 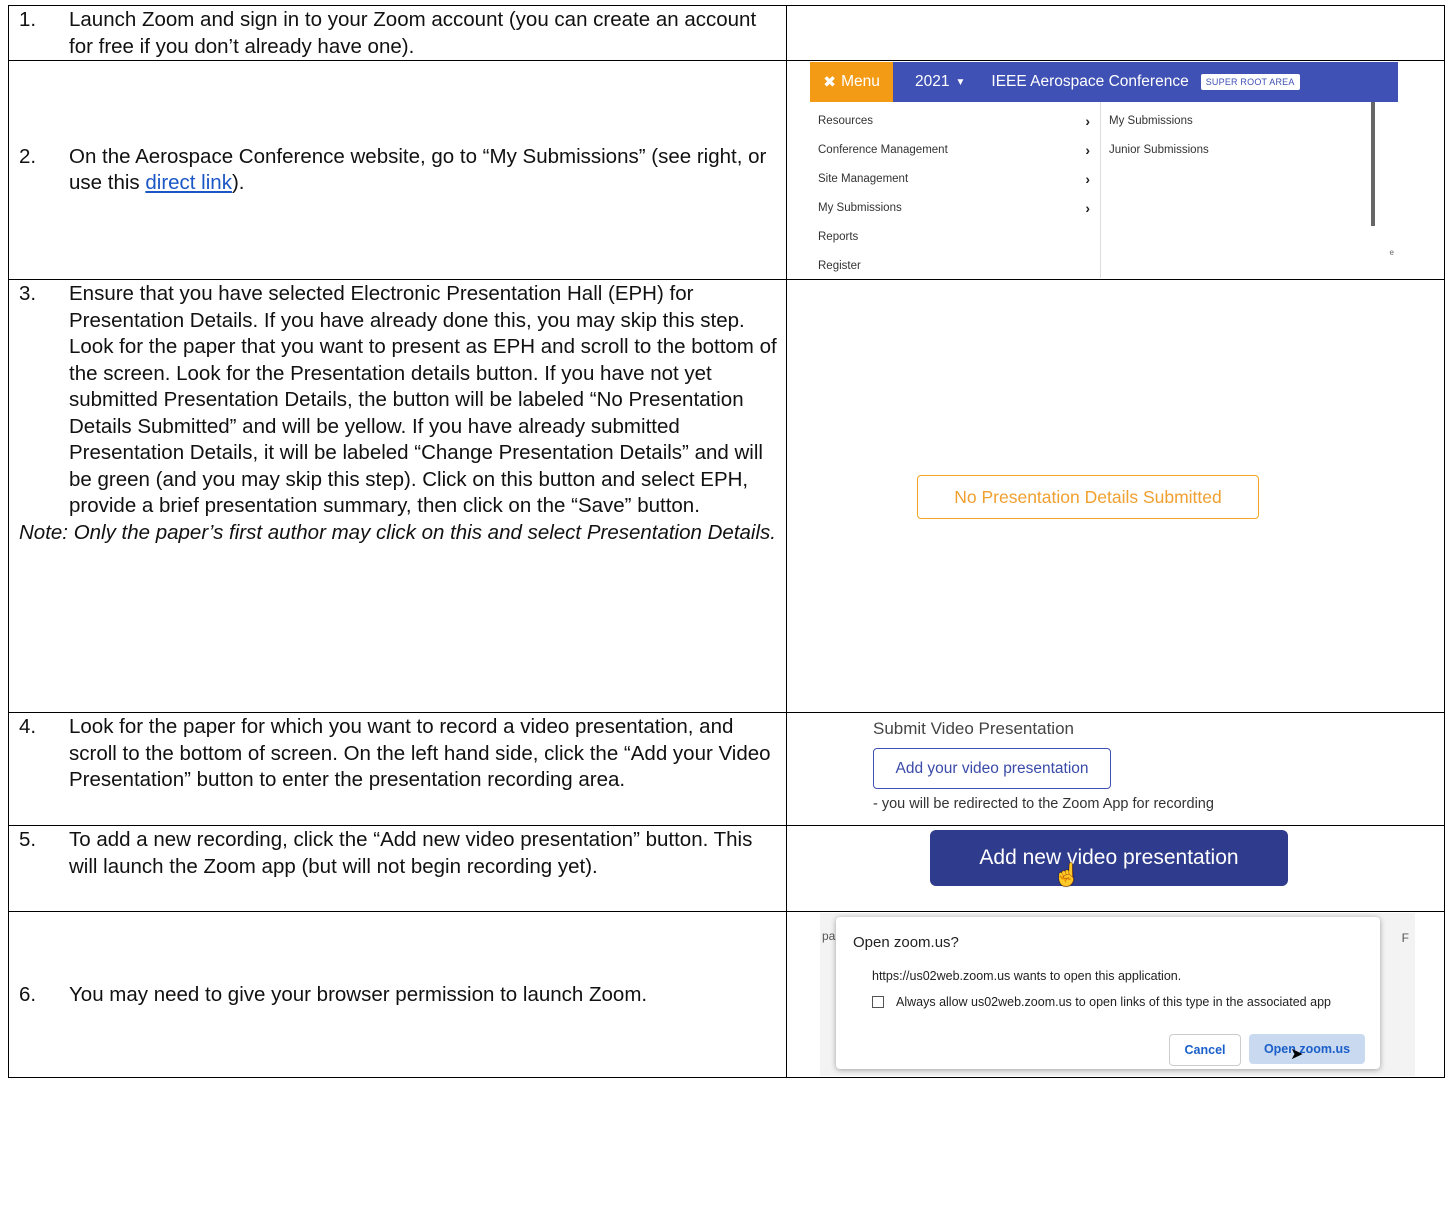 What do you see at coordinates (1109, 858) in the screenshot?
I see `add-new-video-presentation-button: Add new video presentation` at bounding box center [1109, 858].